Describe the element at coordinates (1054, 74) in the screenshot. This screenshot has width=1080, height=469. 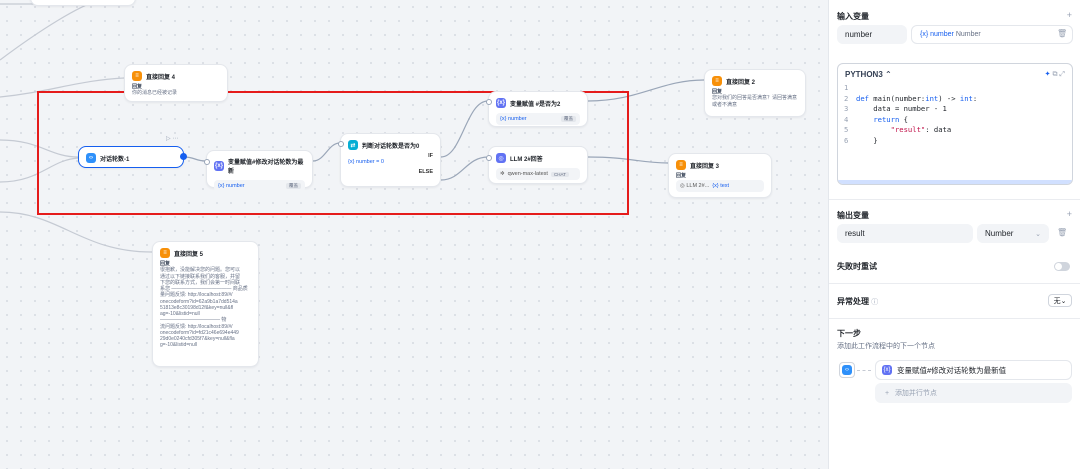
I see `copy-icon: ⧉` at that location.